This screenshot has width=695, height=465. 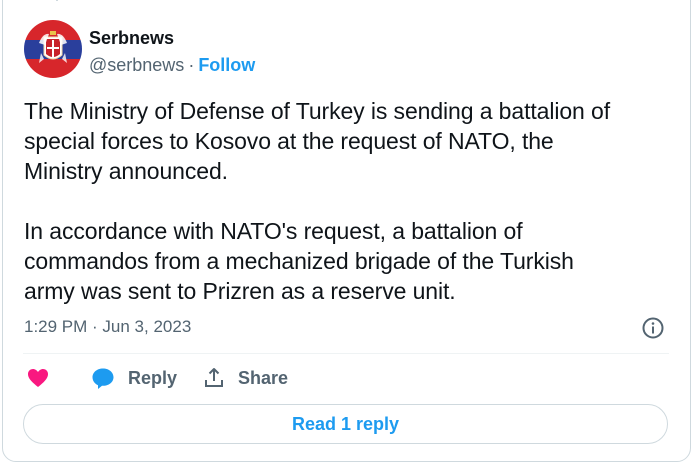 What do you see at coordinates (226, 65) in the screenshot?
I see `follow-button: Follow` at bounding box center [226, 65].